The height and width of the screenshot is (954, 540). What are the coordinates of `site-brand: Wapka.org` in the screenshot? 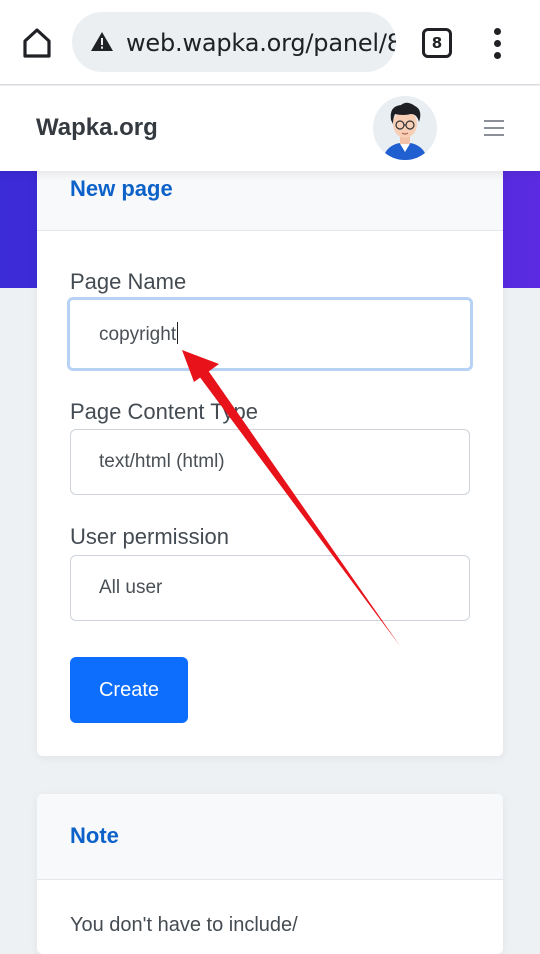 It's located at (97, 128).